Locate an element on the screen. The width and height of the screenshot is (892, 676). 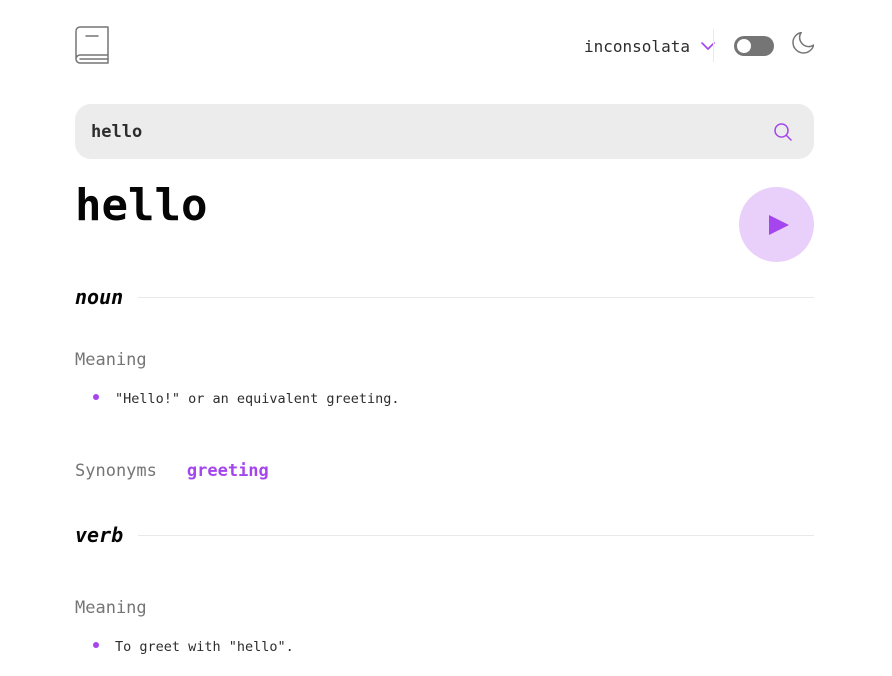
book-icon is located at coordinates (92, 45).